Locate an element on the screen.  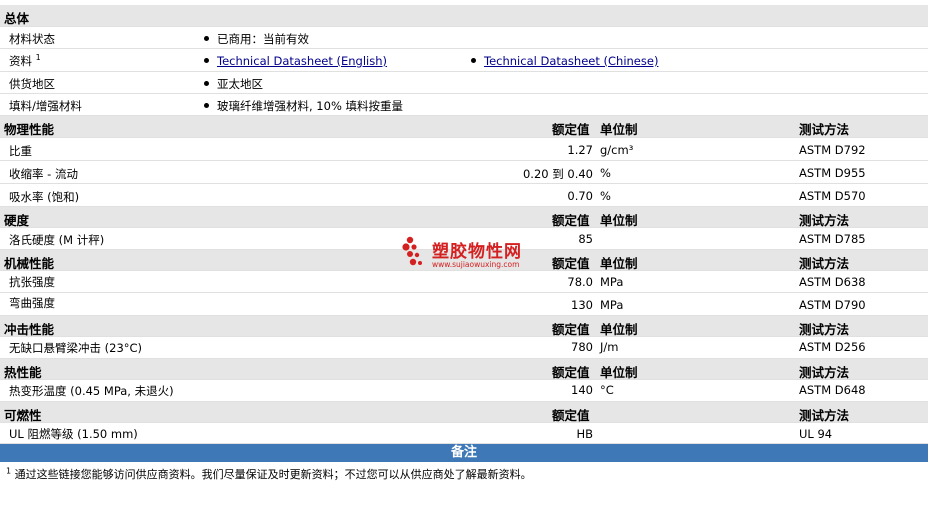
row-label: UL 阻燃等级 (1.50 mm) is located at coordinates (73, 434).